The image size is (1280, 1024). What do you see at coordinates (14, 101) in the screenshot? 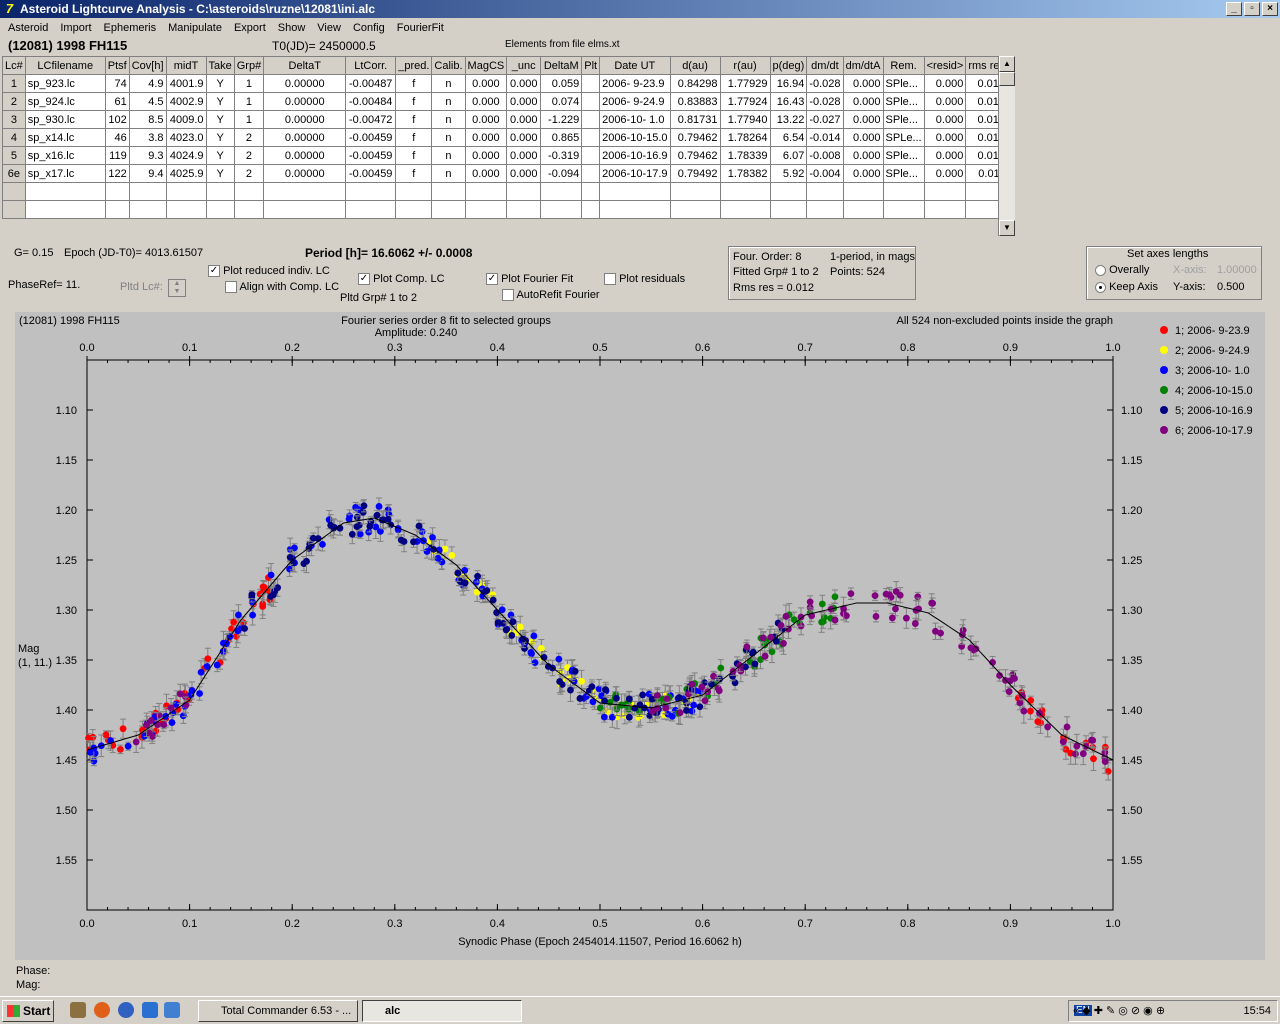
I see `table-cell: 2` at bounding box center [14, 101].